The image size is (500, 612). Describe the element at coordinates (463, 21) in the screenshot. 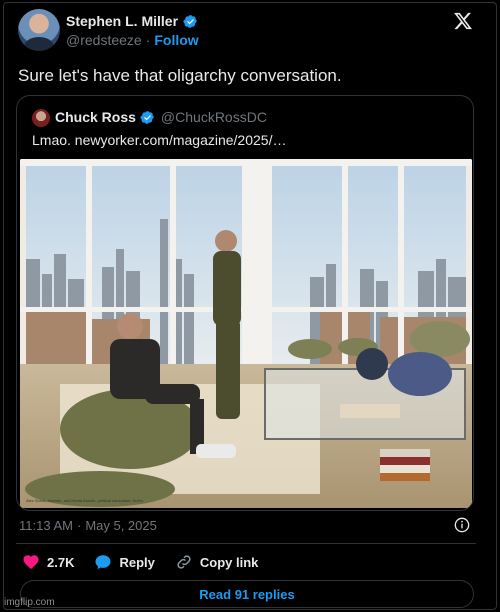

I see `x-logo-icon` at that location.